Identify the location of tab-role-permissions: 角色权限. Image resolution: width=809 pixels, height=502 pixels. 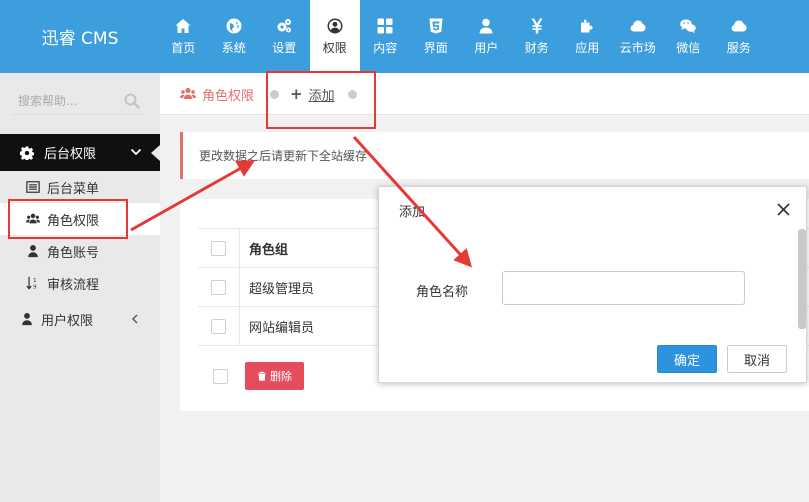
(217, 94).